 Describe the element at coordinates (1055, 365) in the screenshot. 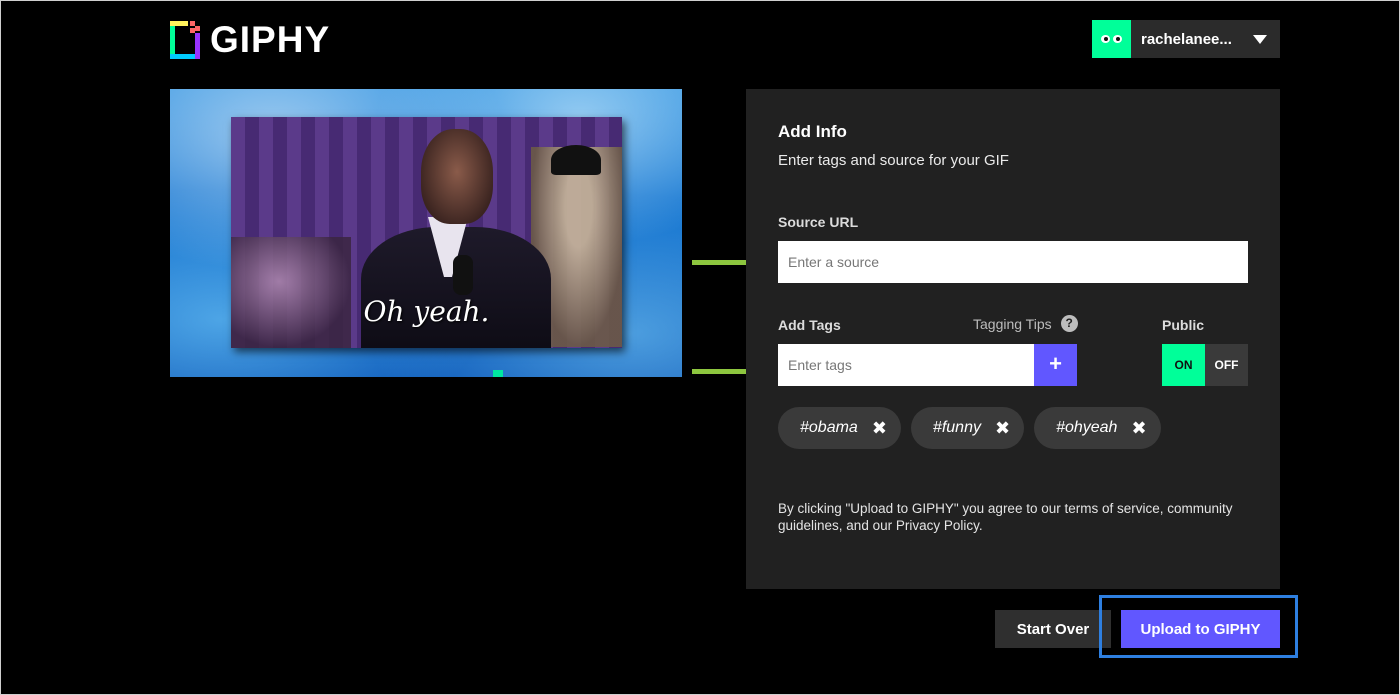

I see `add-tag-button: +` at that location.